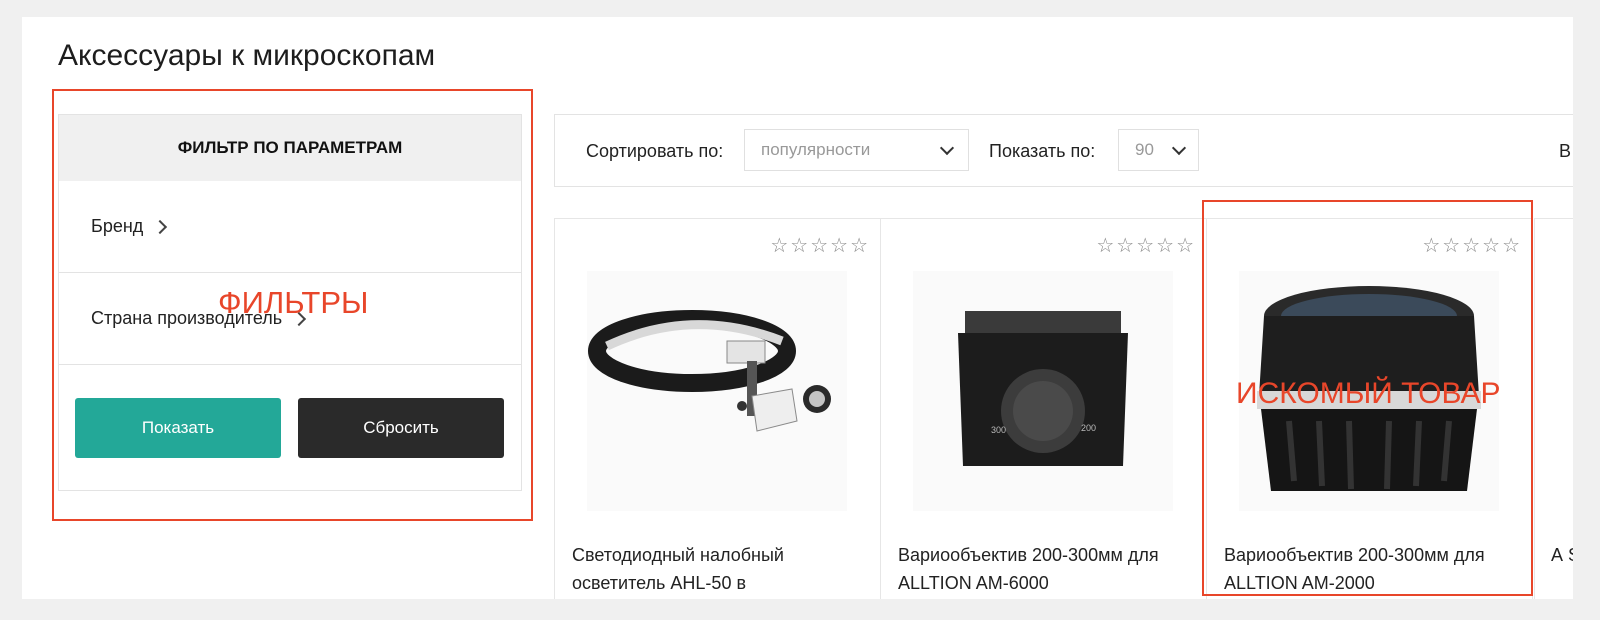 Image resolution: width=1600 pixels, height=620 pixels. Describe the element at coordinates (1562, 555) in the screenshot. I see `product-title-partial: А S` at that location.